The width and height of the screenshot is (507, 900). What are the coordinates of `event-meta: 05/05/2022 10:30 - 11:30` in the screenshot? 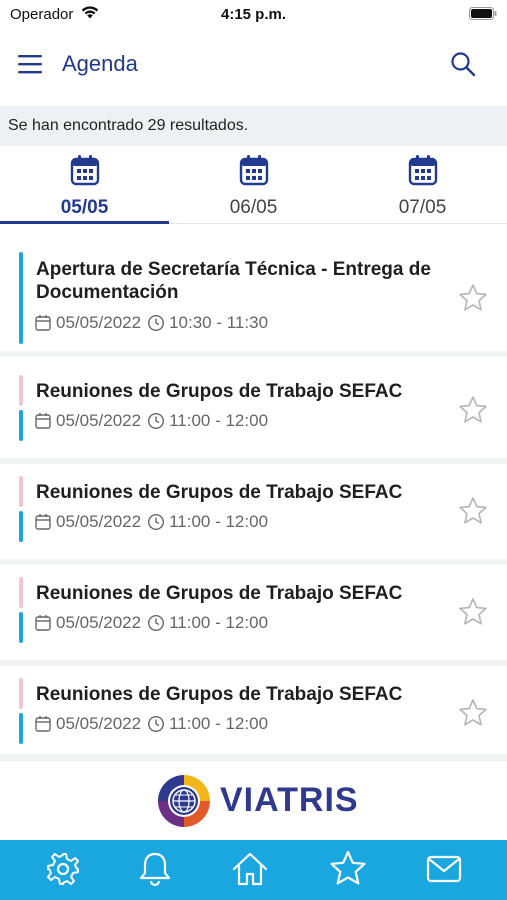 It's located at (151, 323).